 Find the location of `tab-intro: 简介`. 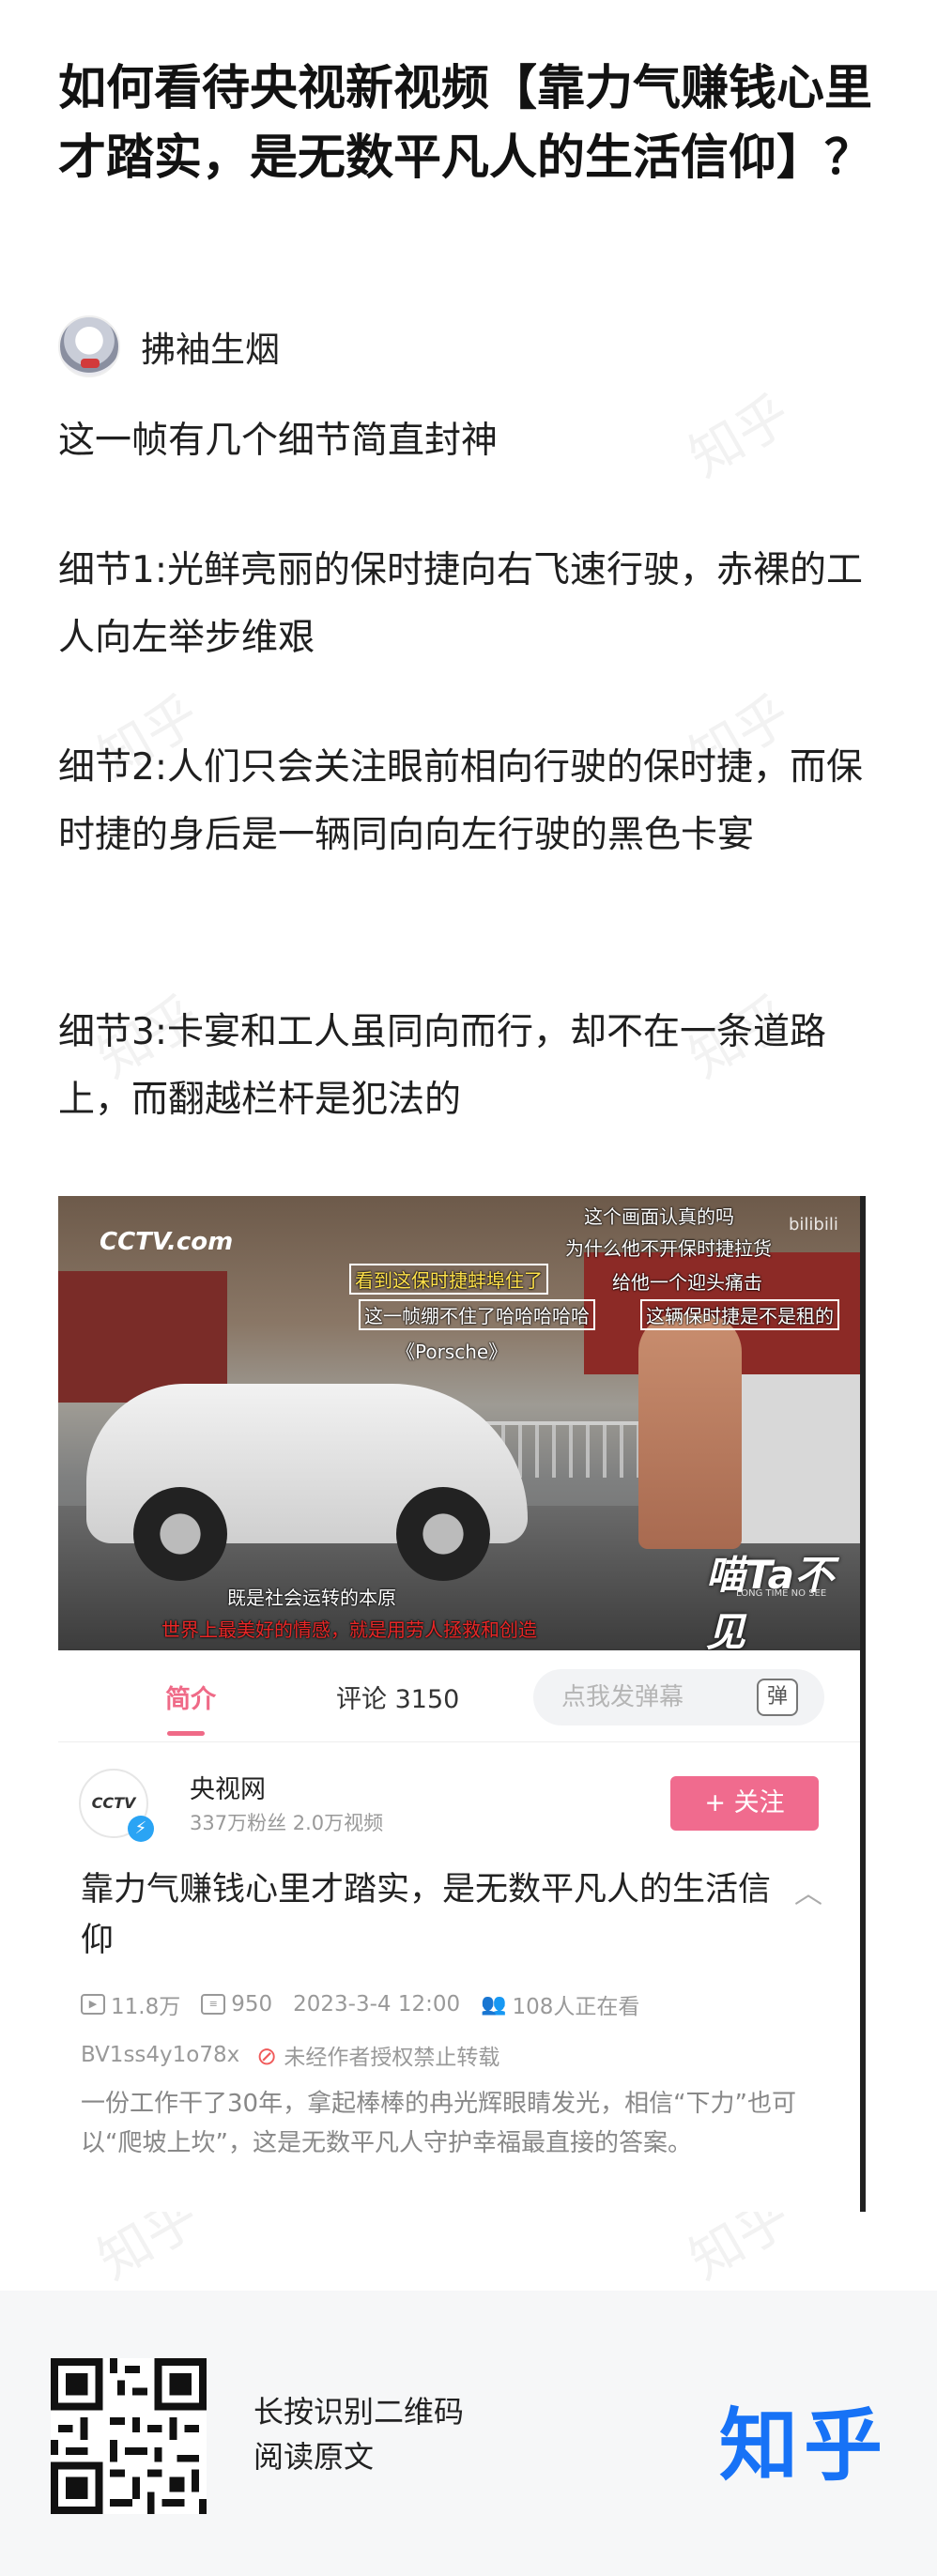

tab-intro: 简介 is located at coordinates (190, 1697).